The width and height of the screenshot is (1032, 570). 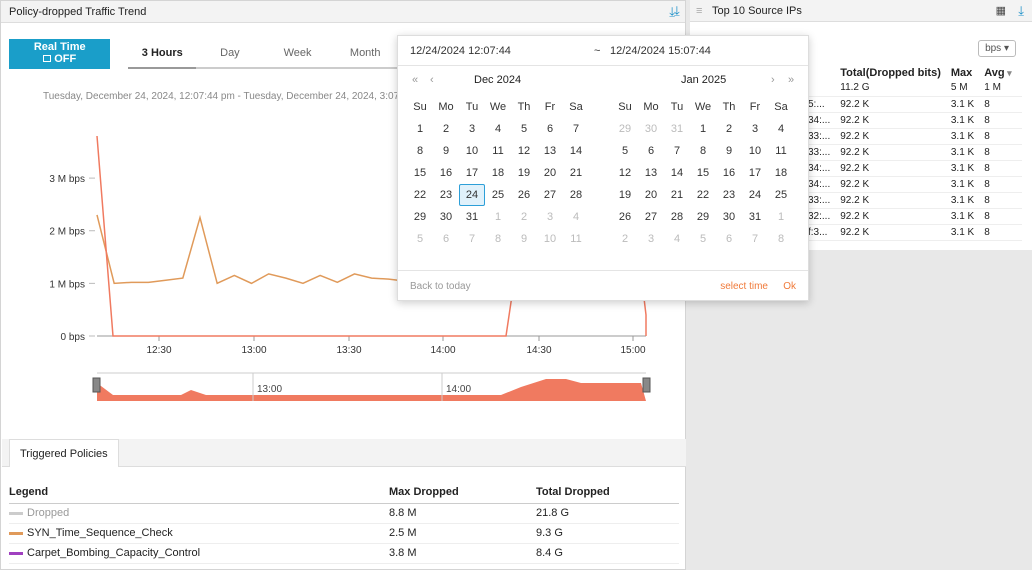 I want to click on prev-year-icon: «, so click(x=415, y=80).